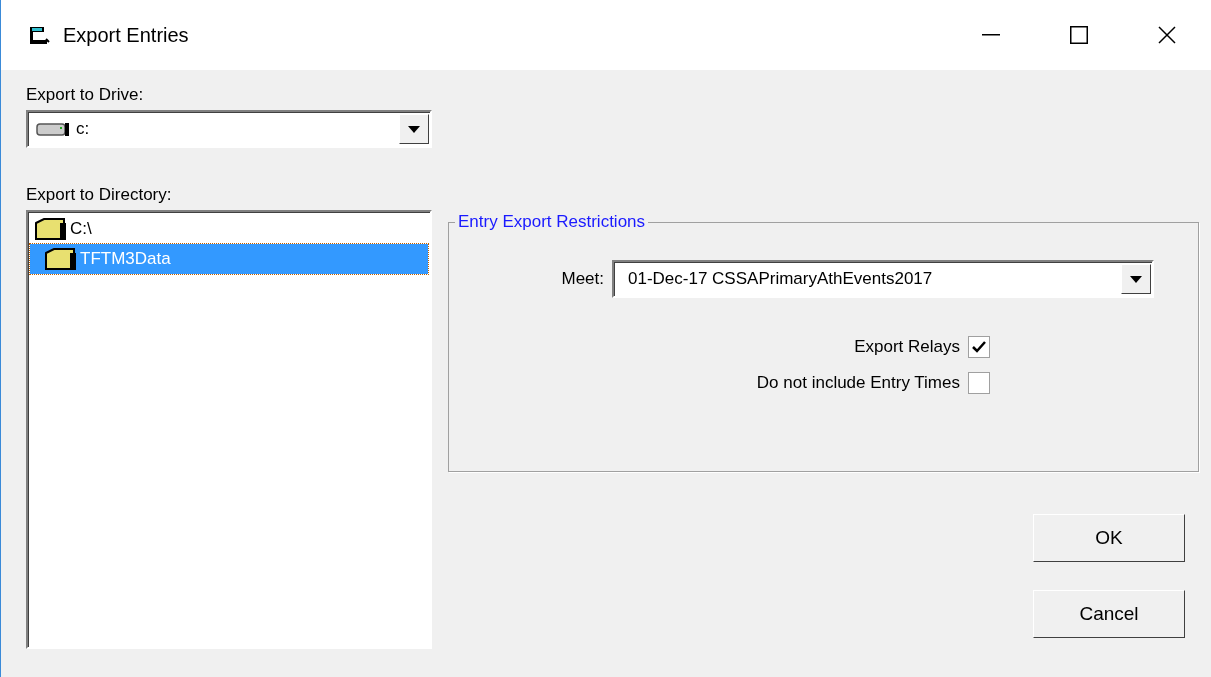 This screenshot has width=1211, height=677. What do you see at coordinates (582, 279) in the screenshot?
I see `meet-label: Meet:` at bounding box center [582, 279].